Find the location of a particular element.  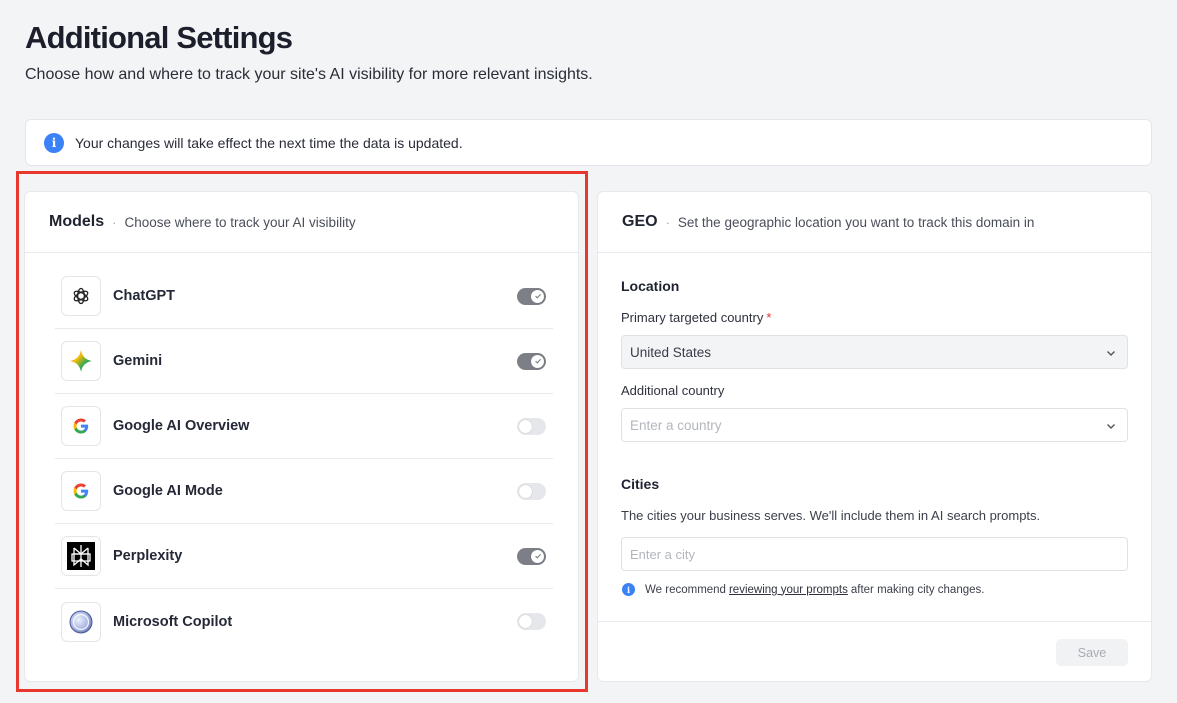

additional-country-select: Enter a country is located at coordinates (874, 425).